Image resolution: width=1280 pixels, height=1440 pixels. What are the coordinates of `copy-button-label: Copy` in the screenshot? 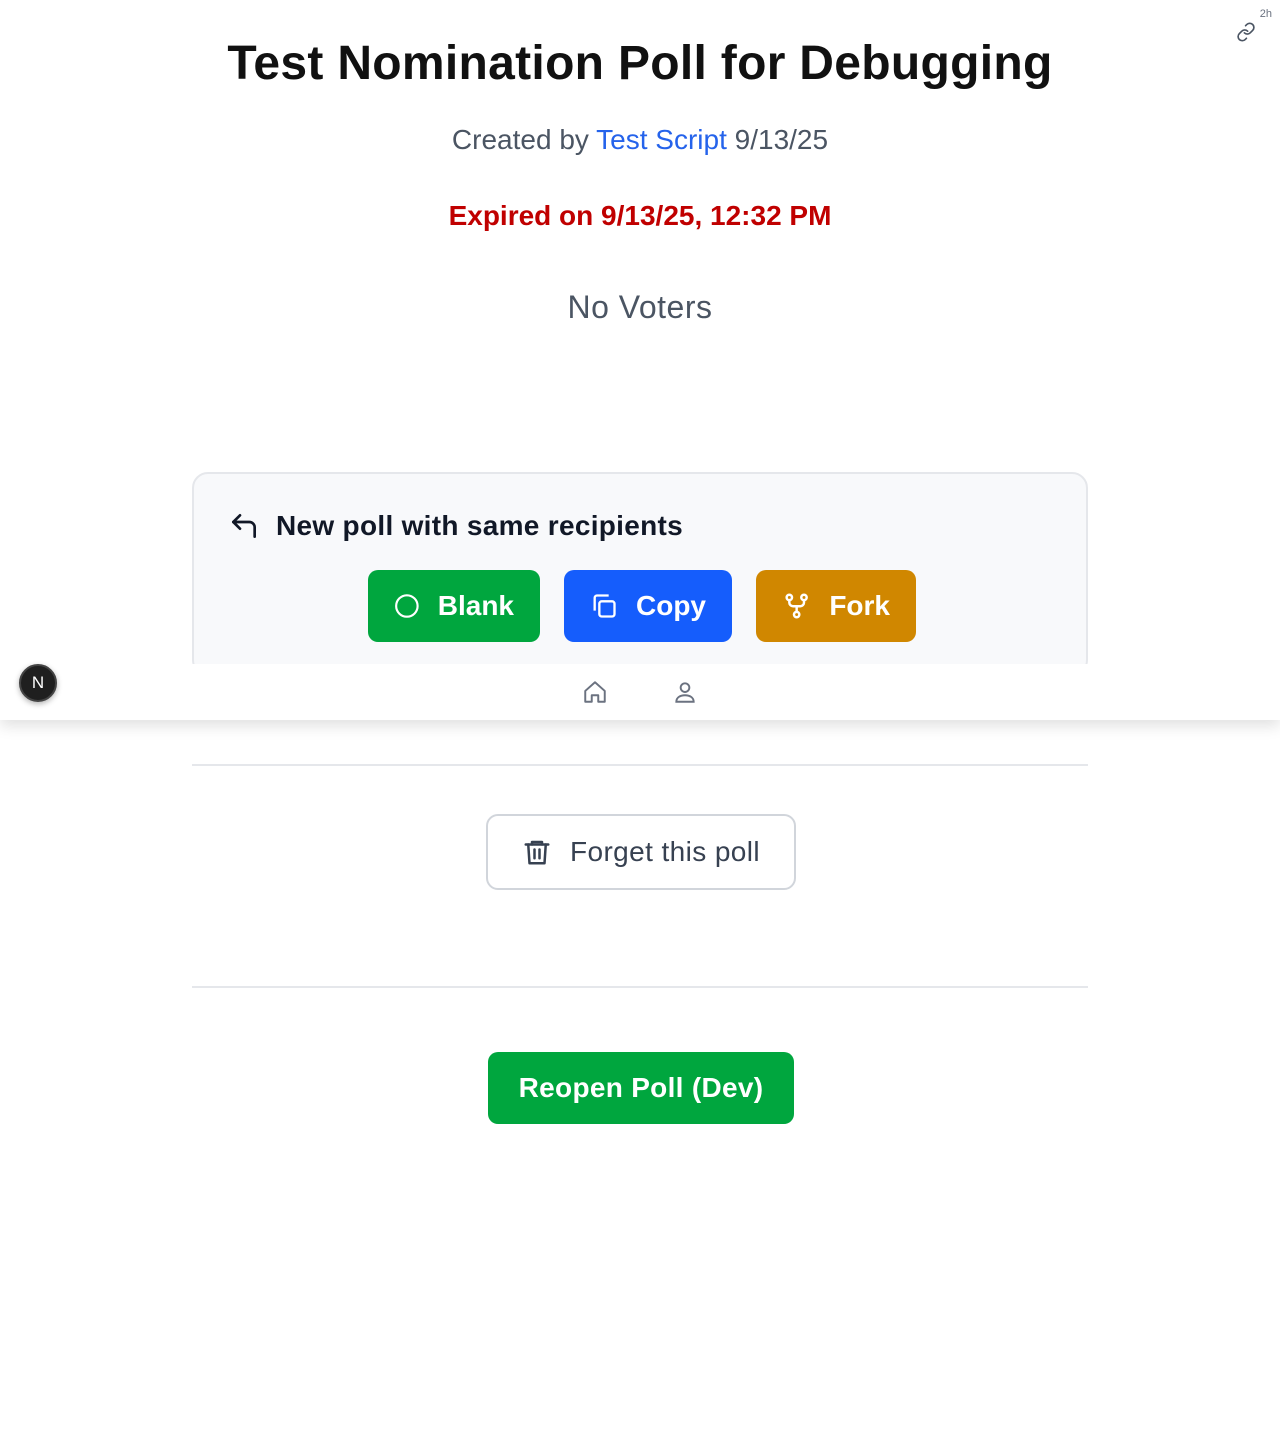 It's located at (671, 605).